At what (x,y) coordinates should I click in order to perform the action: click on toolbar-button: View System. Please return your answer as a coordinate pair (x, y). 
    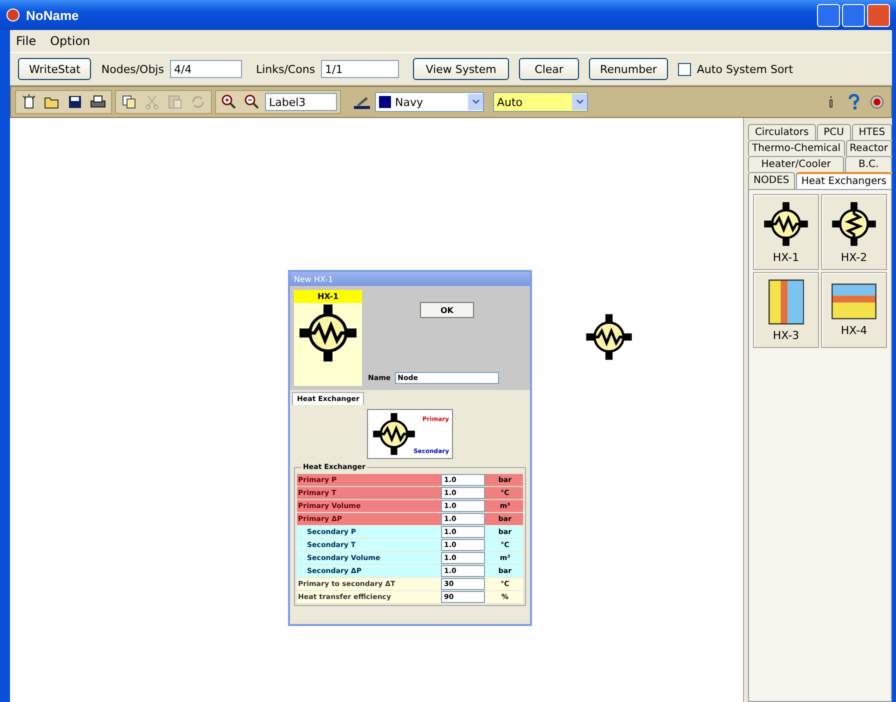
    Looking at the image, I should click on (461, 69).